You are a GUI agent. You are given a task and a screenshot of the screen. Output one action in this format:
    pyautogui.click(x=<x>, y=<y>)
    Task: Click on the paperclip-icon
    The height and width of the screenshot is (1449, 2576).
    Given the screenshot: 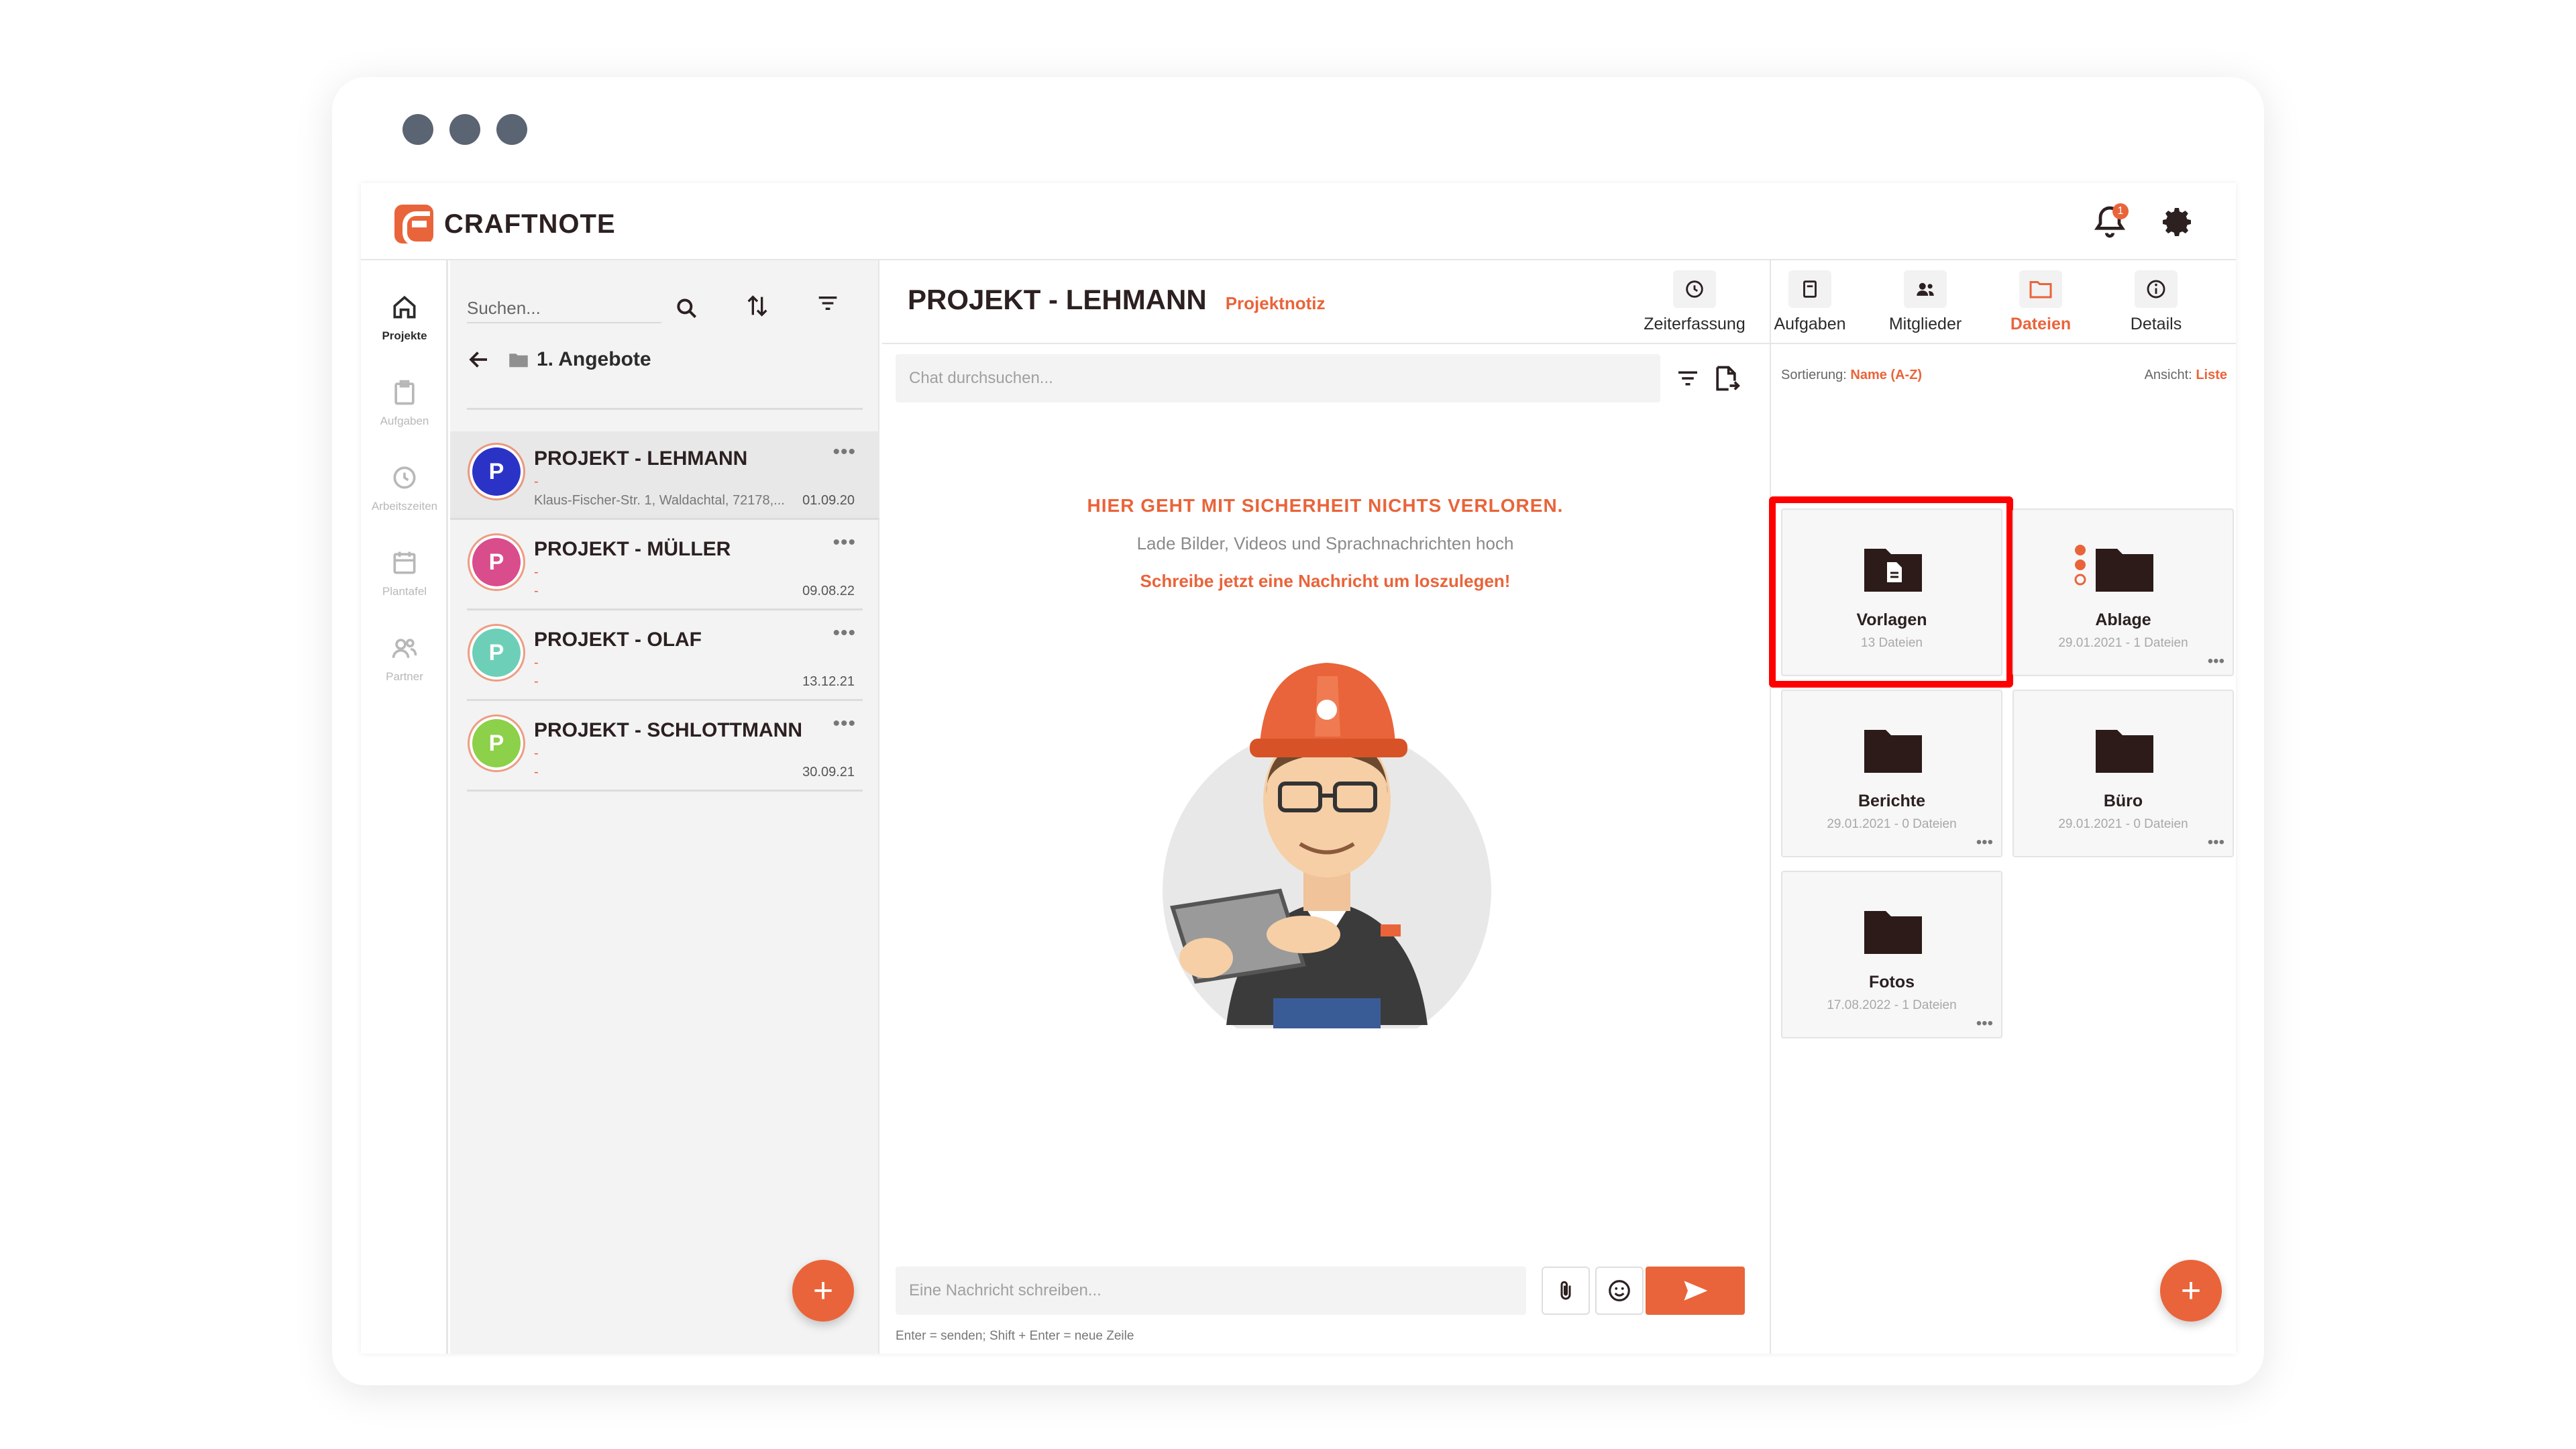 What is the action you would take?
    pyautogui.click(x=1565, y=1290)
    